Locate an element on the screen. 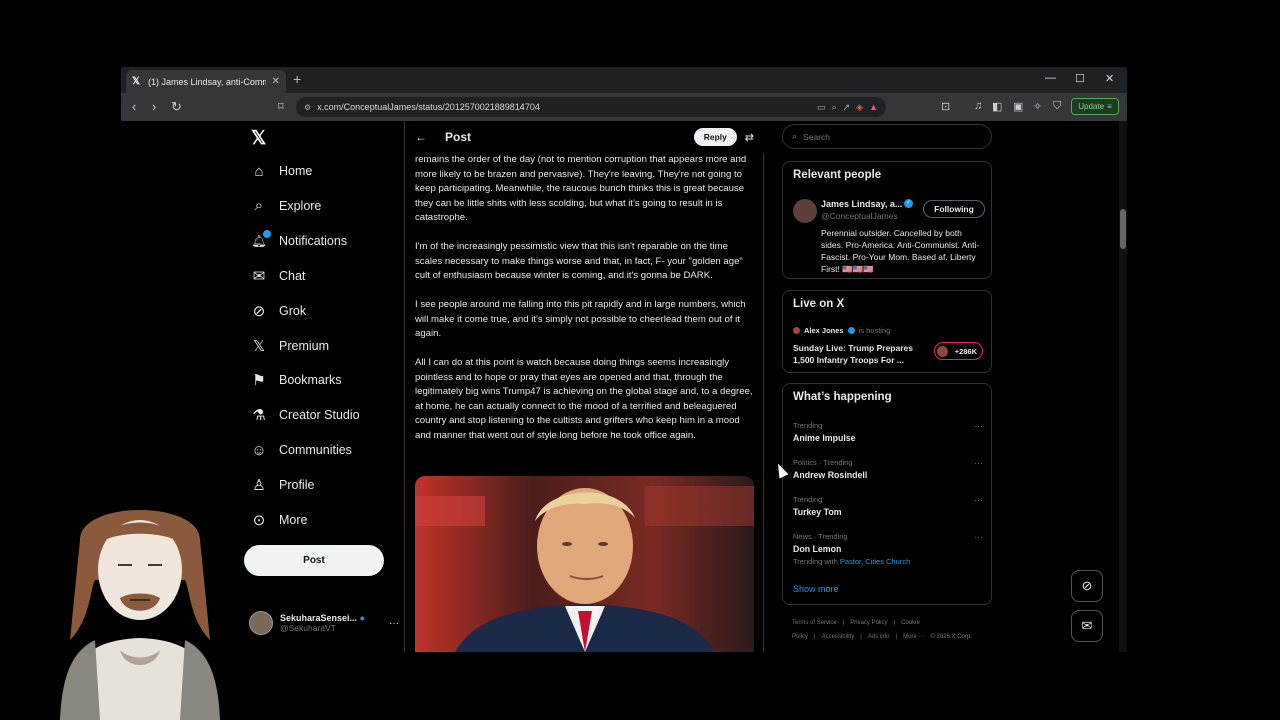 The height and width of the screenshot is (720, 1280). post-header: ← Post Reply ⇄ is located at coordinates (584, 137).